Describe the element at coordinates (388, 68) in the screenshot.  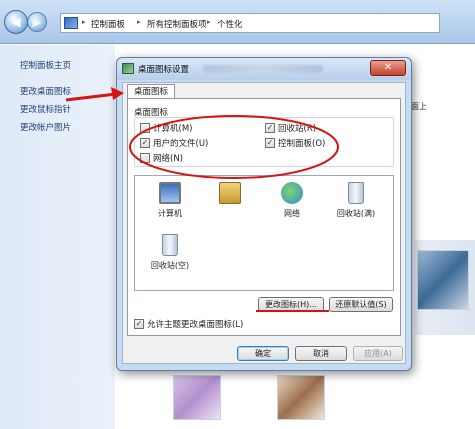
I see `close-button: ✕` at that location.